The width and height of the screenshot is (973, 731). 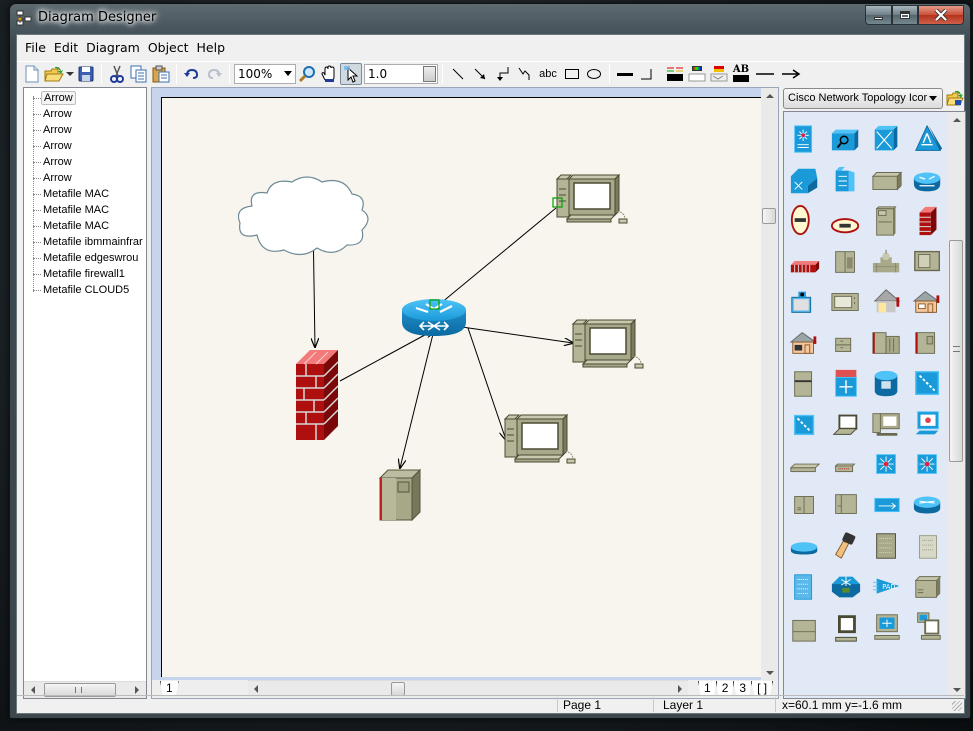 I want to click on mainframe-icon, so click(x=887, y=343).